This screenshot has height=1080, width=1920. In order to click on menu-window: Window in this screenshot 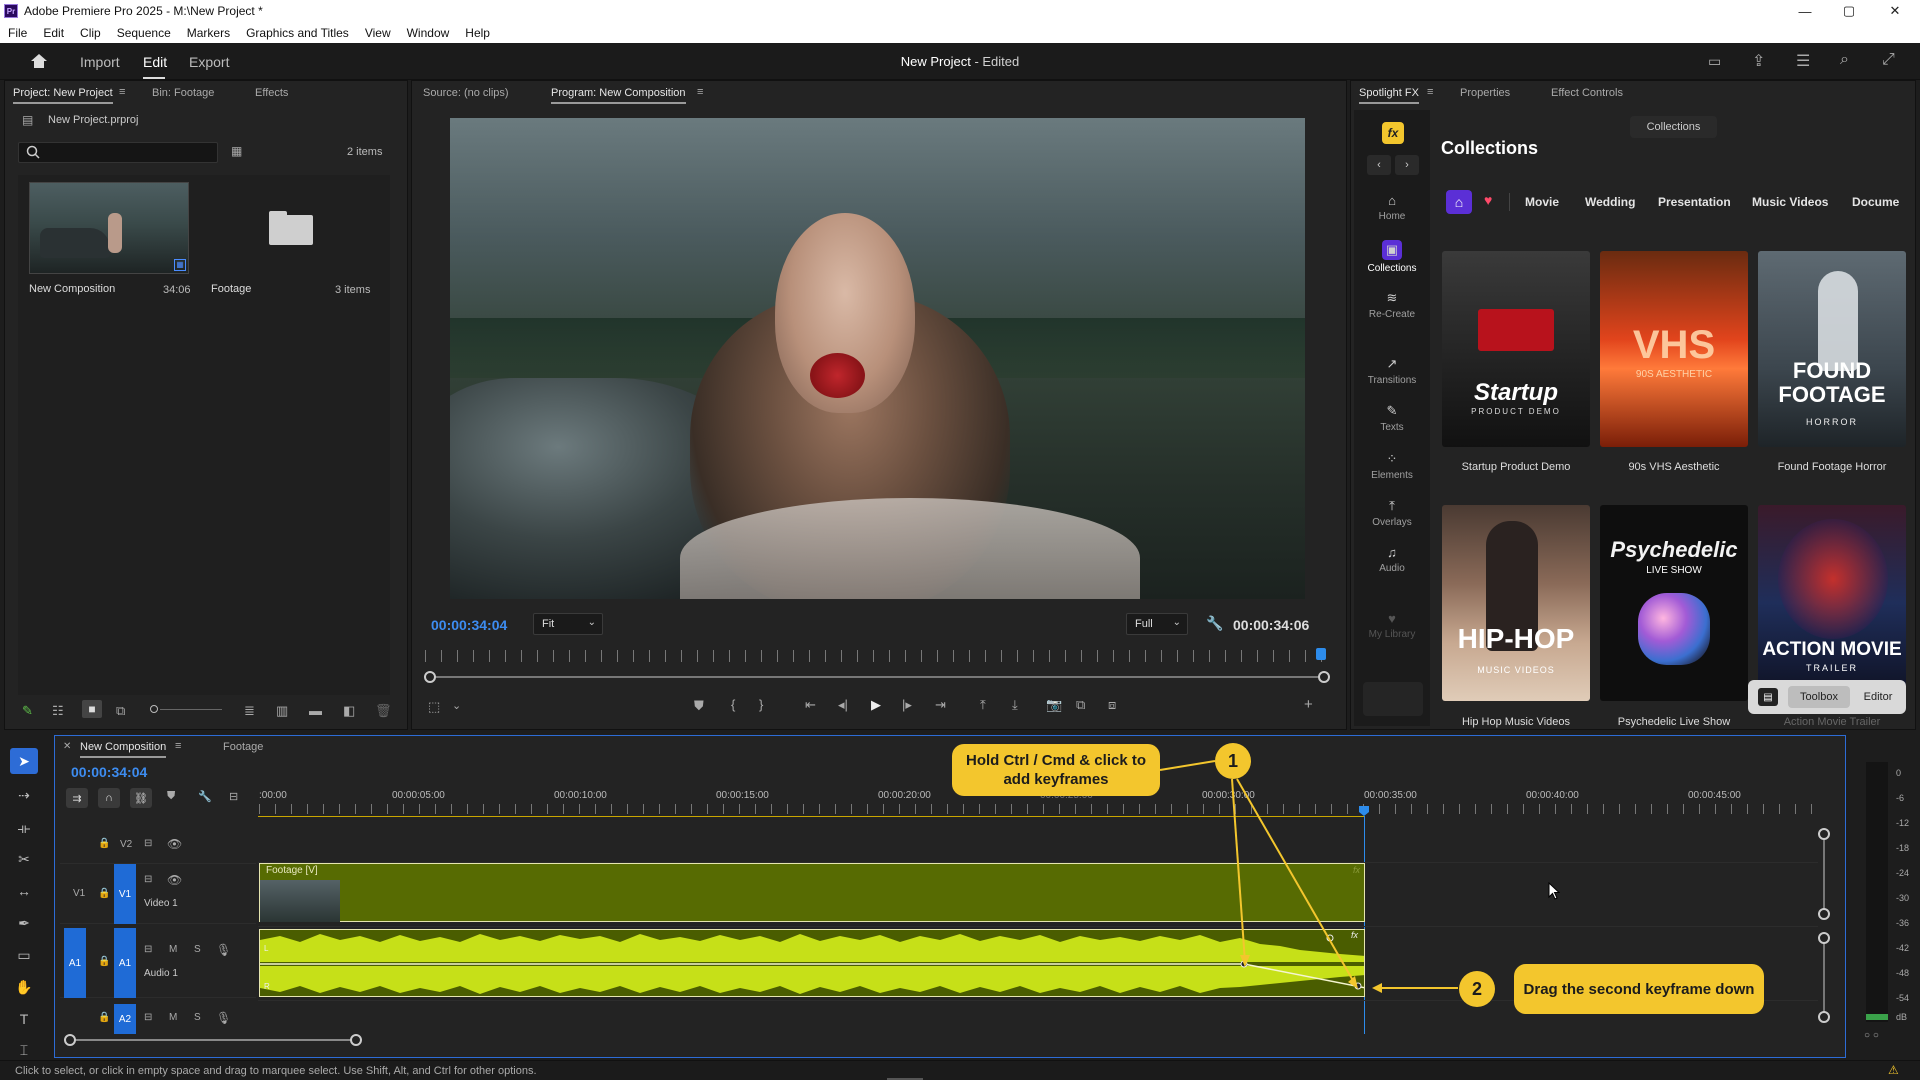, I will do `click(428, 33)`.